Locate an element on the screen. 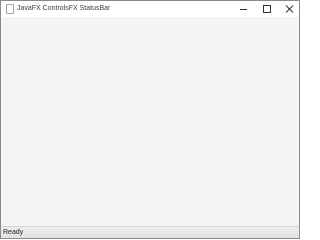 Image resolution: width=320 pixels, height=240 pixels. minimize-button is located at coordinates (243, 9).